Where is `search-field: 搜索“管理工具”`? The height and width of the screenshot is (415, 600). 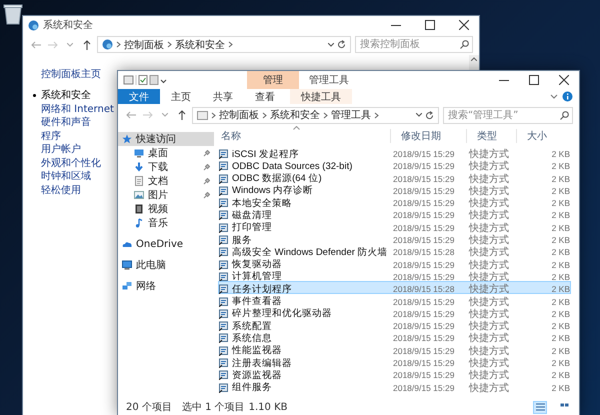
search-field: 搜索“管理工具” is located at coordinates (508, 115).